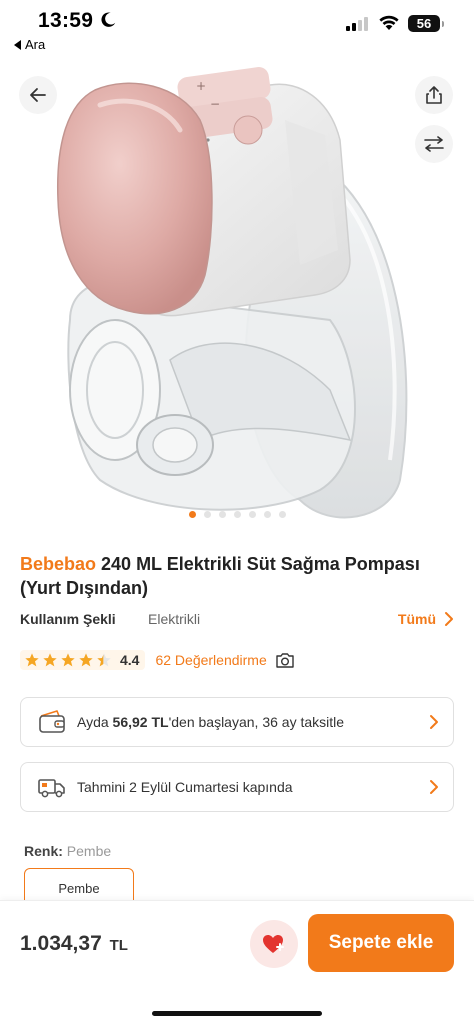 Image resolution: width=474 pixels, height=1024 pixels. I want to click on star-rating, so click(68, 660).